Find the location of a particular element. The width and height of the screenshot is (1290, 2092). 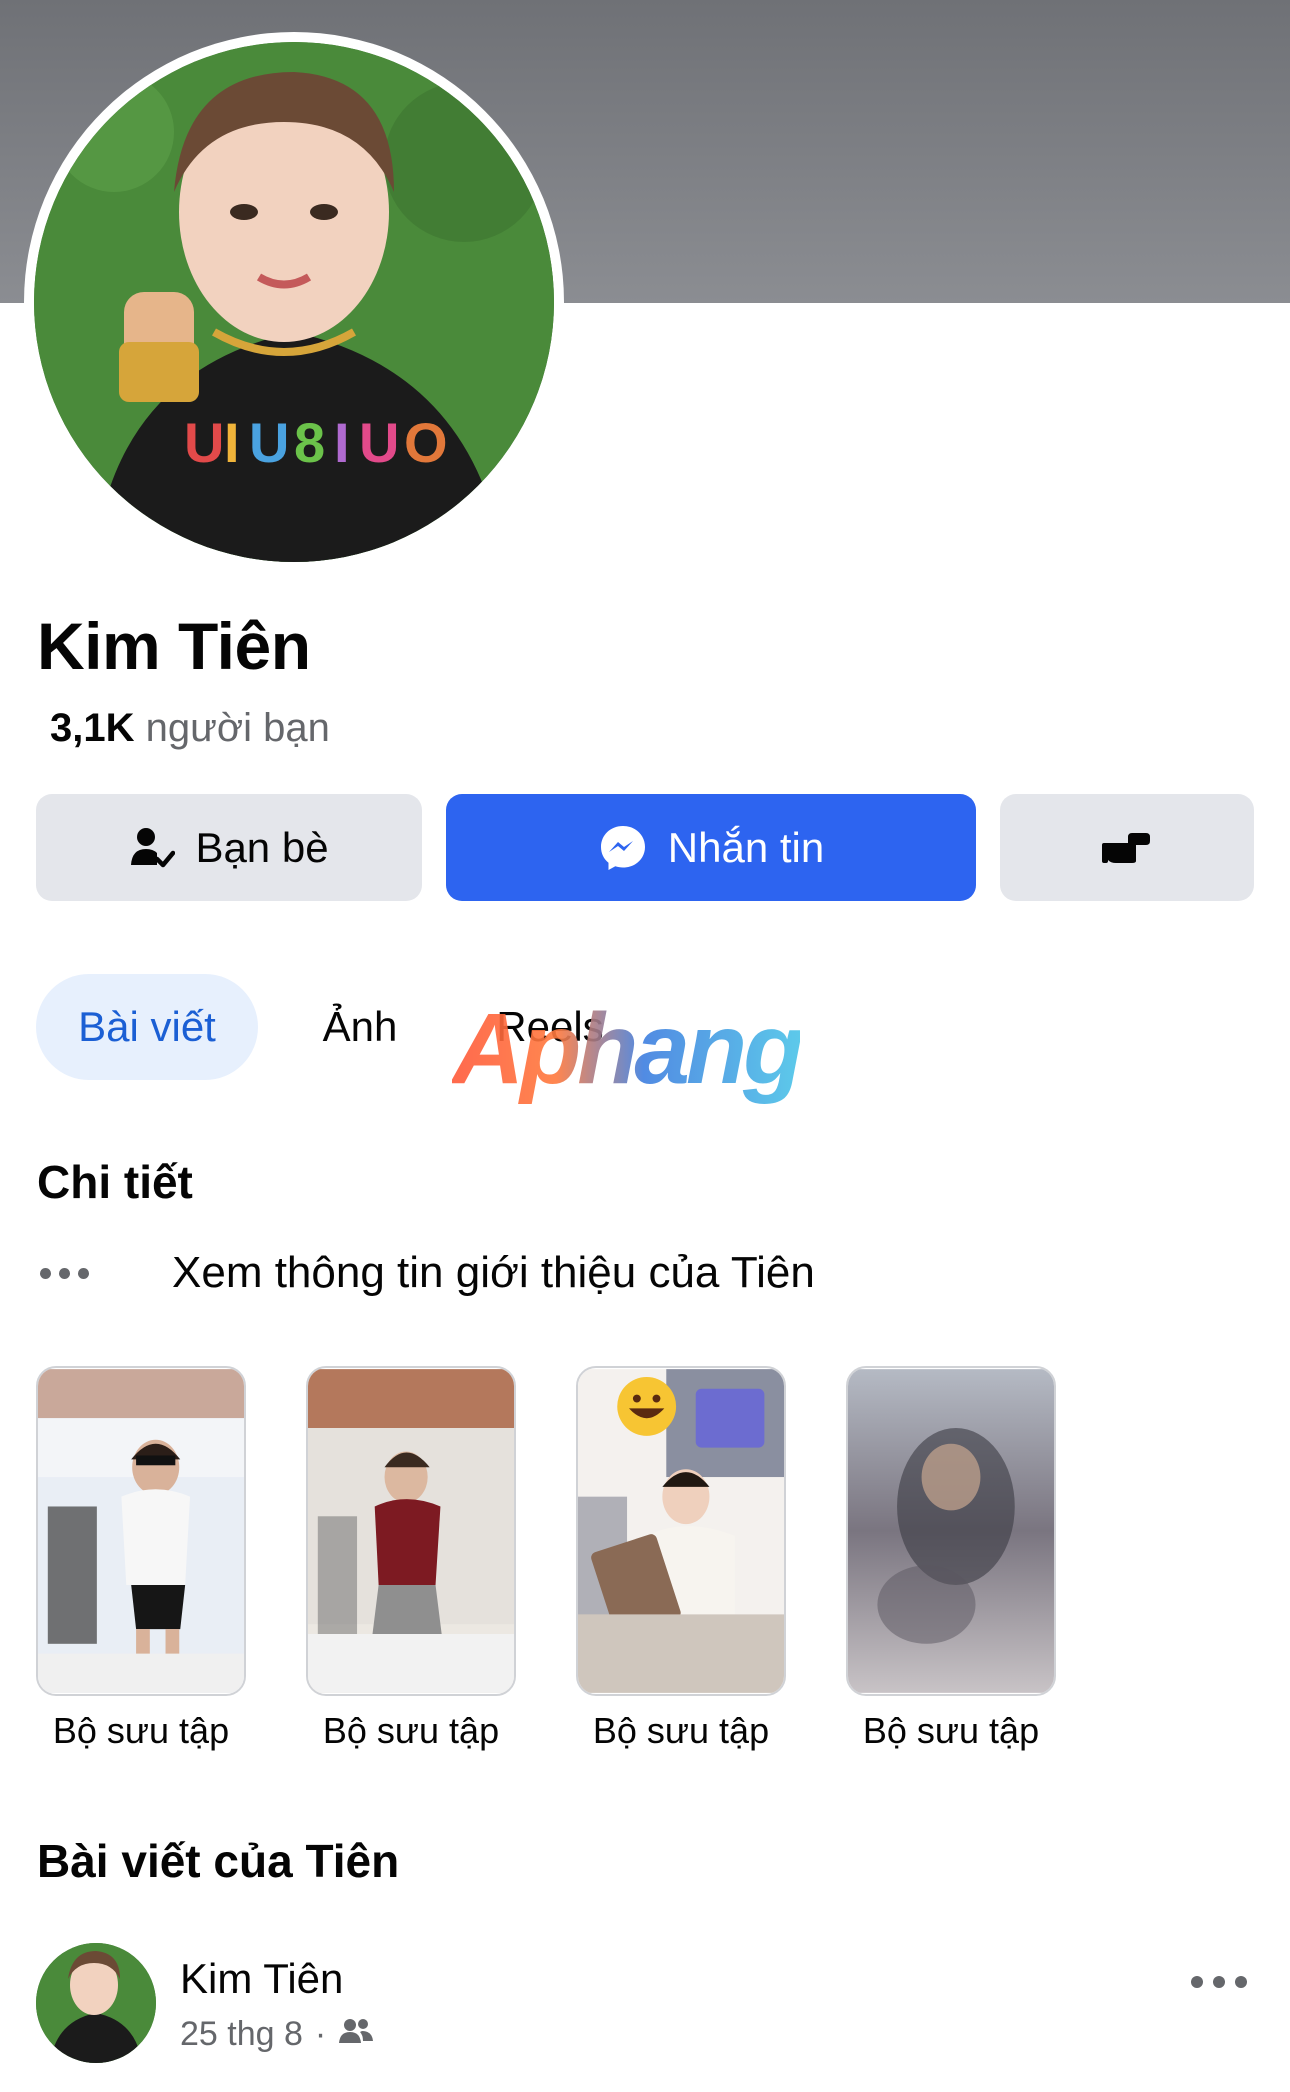

friend-count-label: người bạn is located at coordinates (237, 728).